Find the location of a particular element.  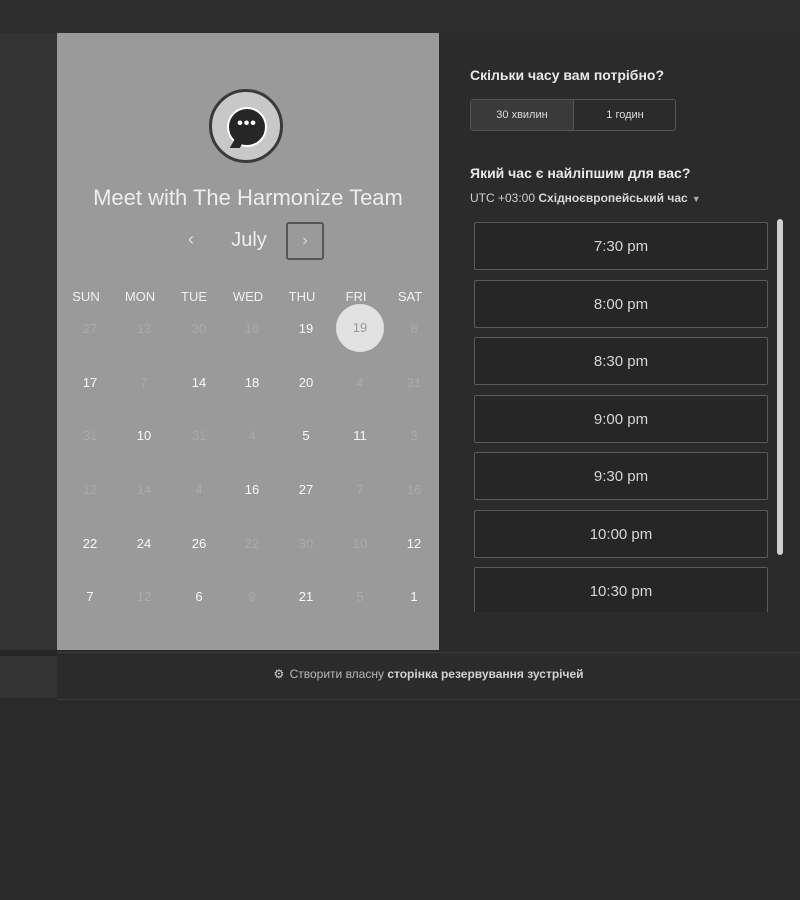

time-slot-button: 8:30 pm is located at coordinates (621, 361).